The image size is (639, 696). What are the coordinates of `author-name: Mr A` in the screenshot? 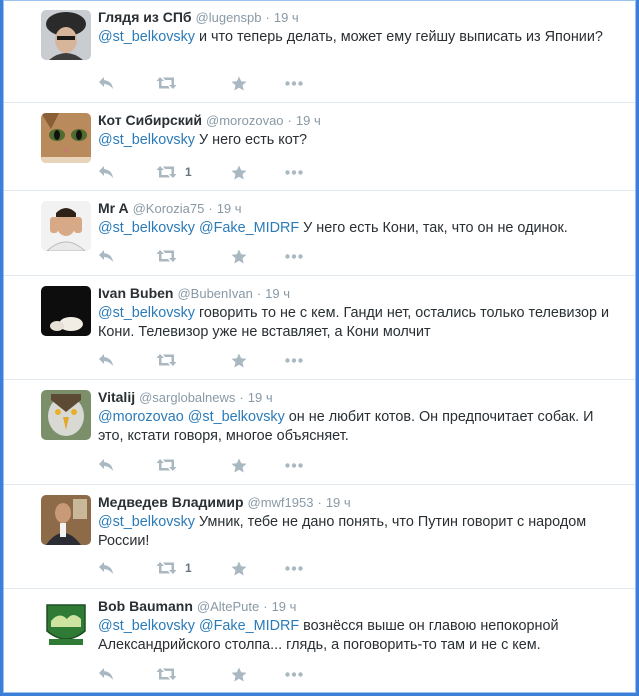 It's located at (113, 208).